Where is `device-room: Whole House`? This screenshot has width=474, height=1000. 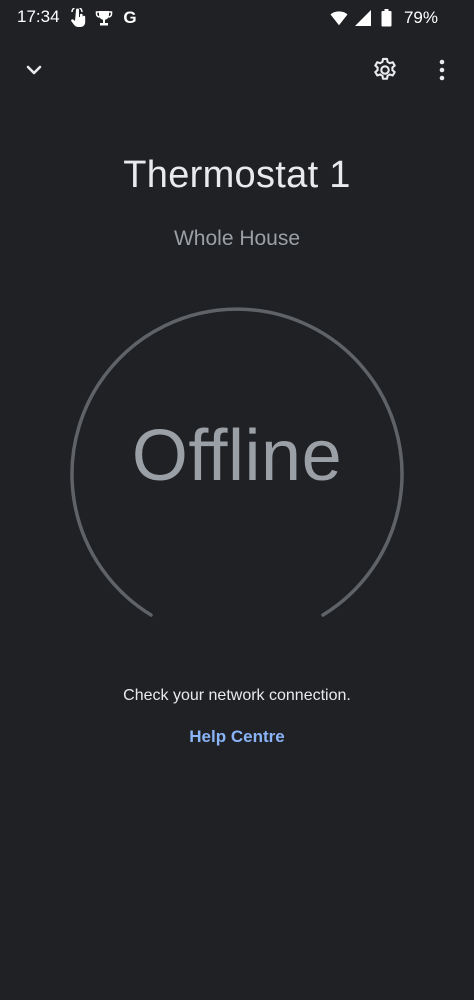
device-room: Whole House is located at coordinates (237, 238).